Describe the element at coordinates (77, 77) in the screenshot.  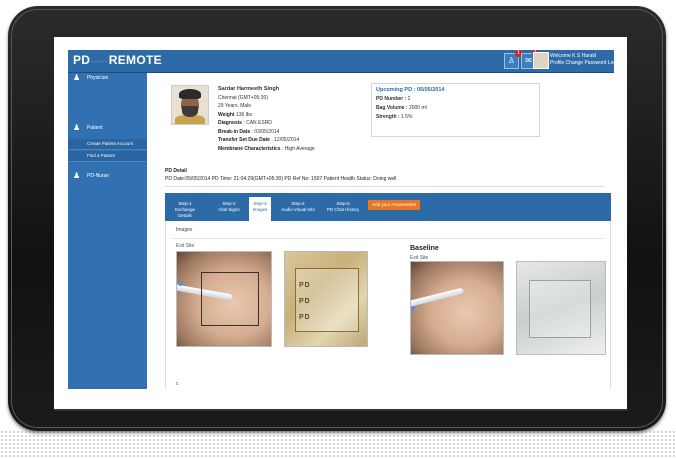
I see `physician-icon: ♟` at that location.